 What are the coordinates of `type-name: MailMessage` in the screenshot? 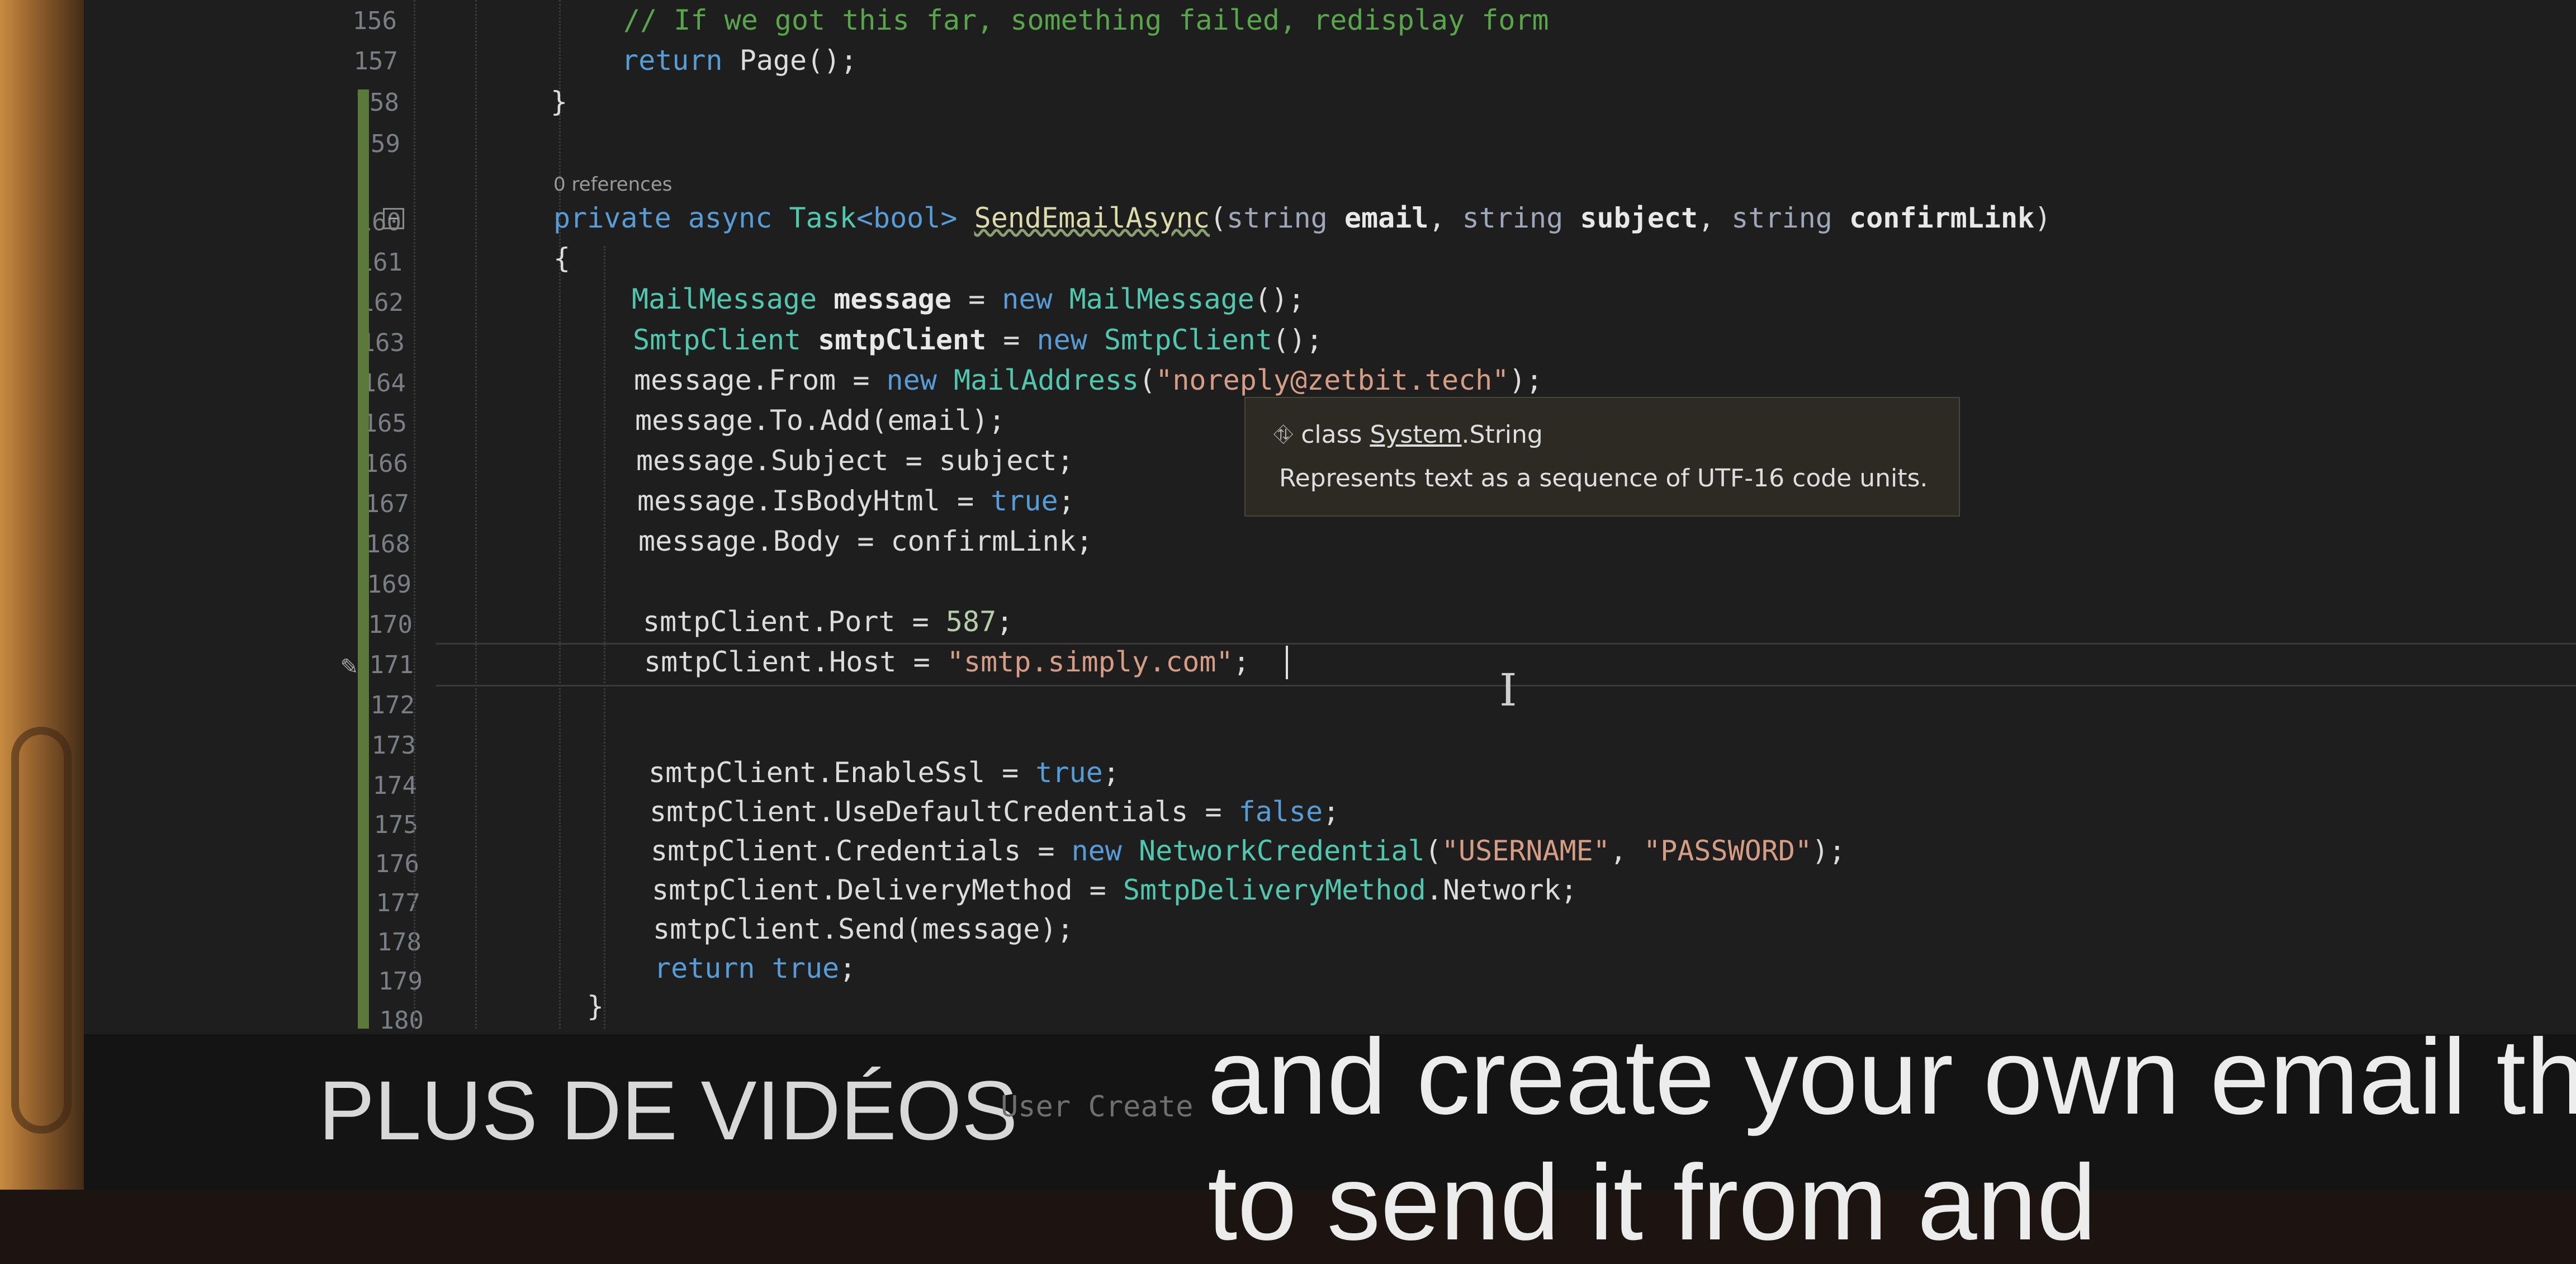 It's located at (1161, 299).